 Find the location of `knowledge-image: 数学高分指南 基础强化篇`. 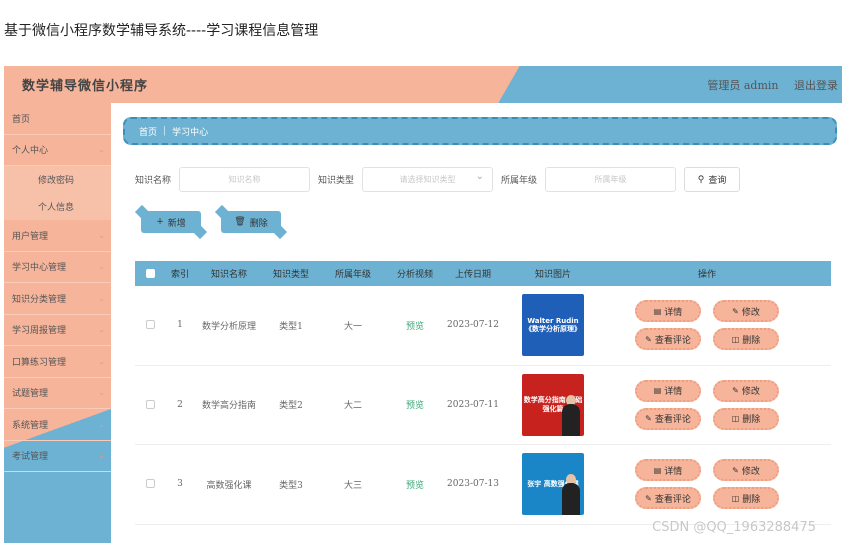

knowledge-image: 数学高分指南 基础强化篇 is located at coordinates (553, 404).